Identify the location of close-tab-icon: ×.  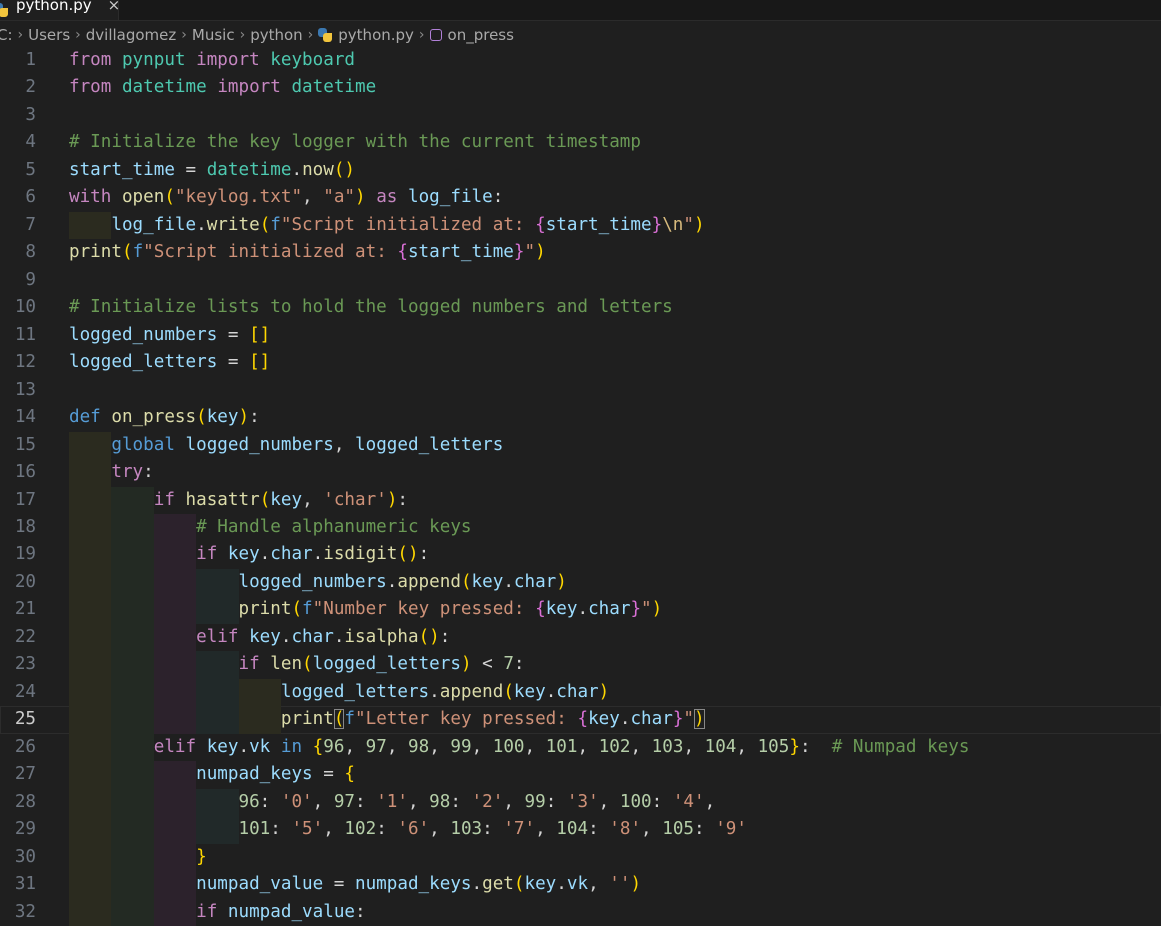
(114, 7).